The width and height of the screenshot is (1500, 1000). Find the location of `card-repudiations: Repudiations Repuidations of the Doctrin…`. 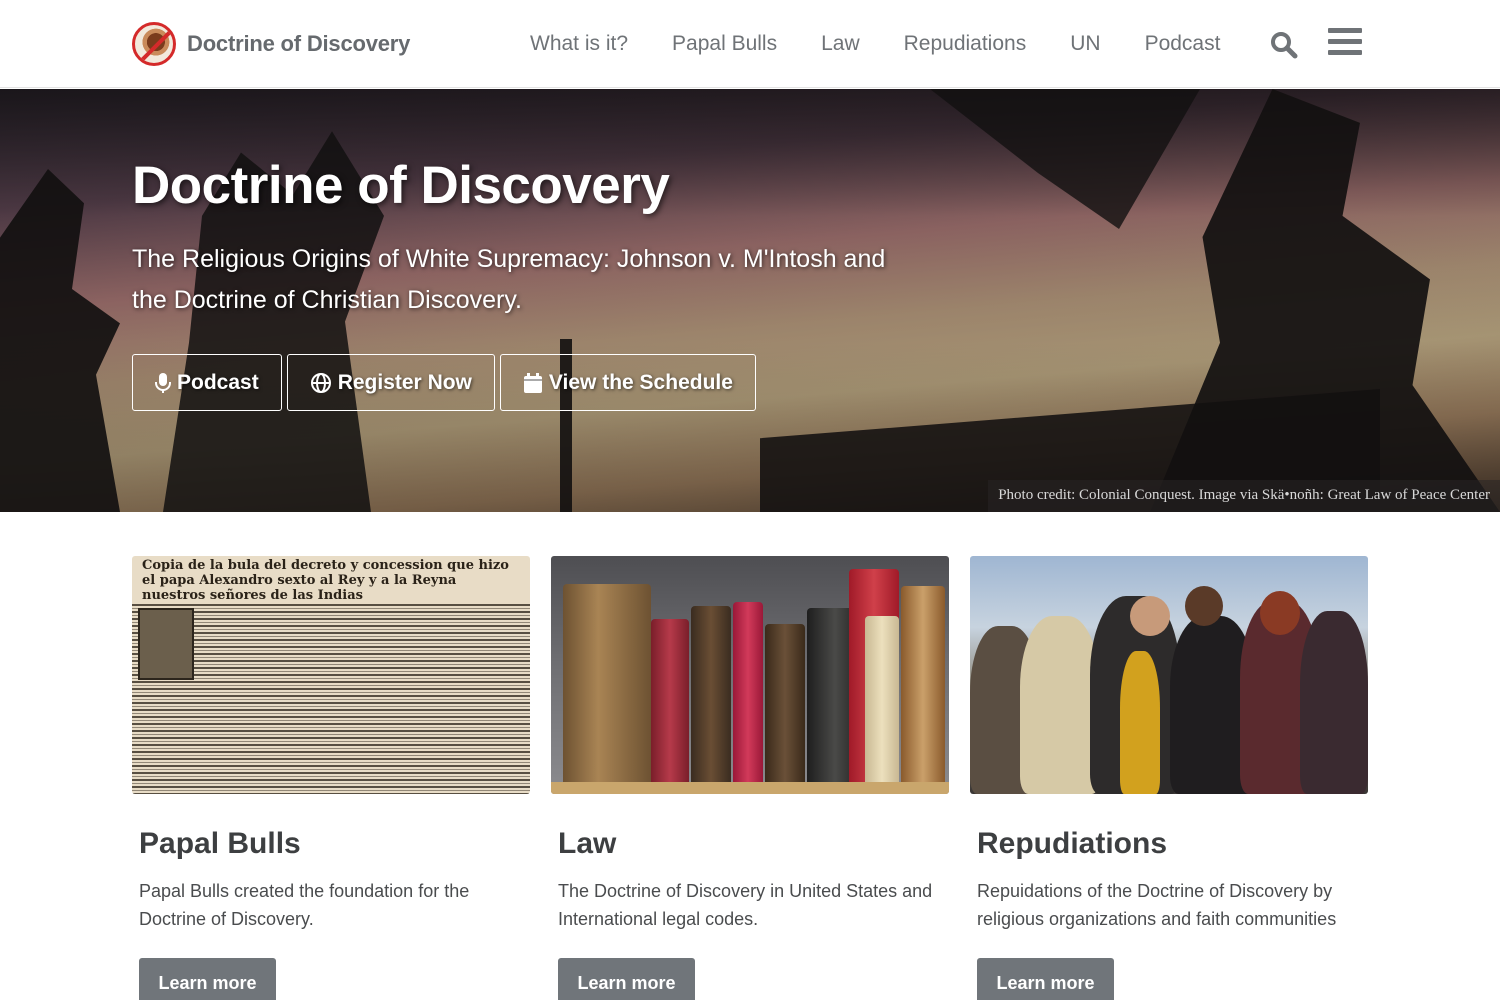

card-repudiations: Repudiations Repuidations of the Doctrin… is located at coordinates (1169, 778).